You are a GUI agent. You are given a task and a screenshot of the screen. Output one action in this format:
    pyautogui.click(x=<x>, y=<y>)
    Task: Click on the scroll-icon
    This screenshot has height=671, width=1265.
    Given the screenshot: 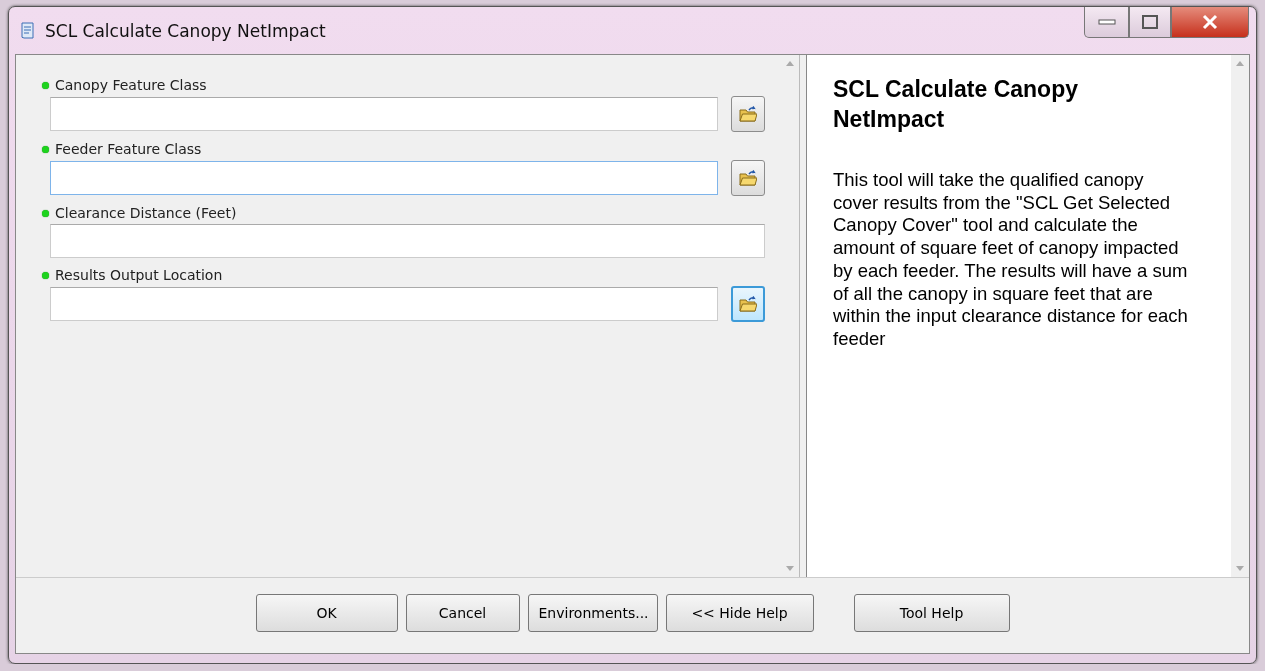 What is the action you would take?
    pyautogui.click(x=28, y=30)
    